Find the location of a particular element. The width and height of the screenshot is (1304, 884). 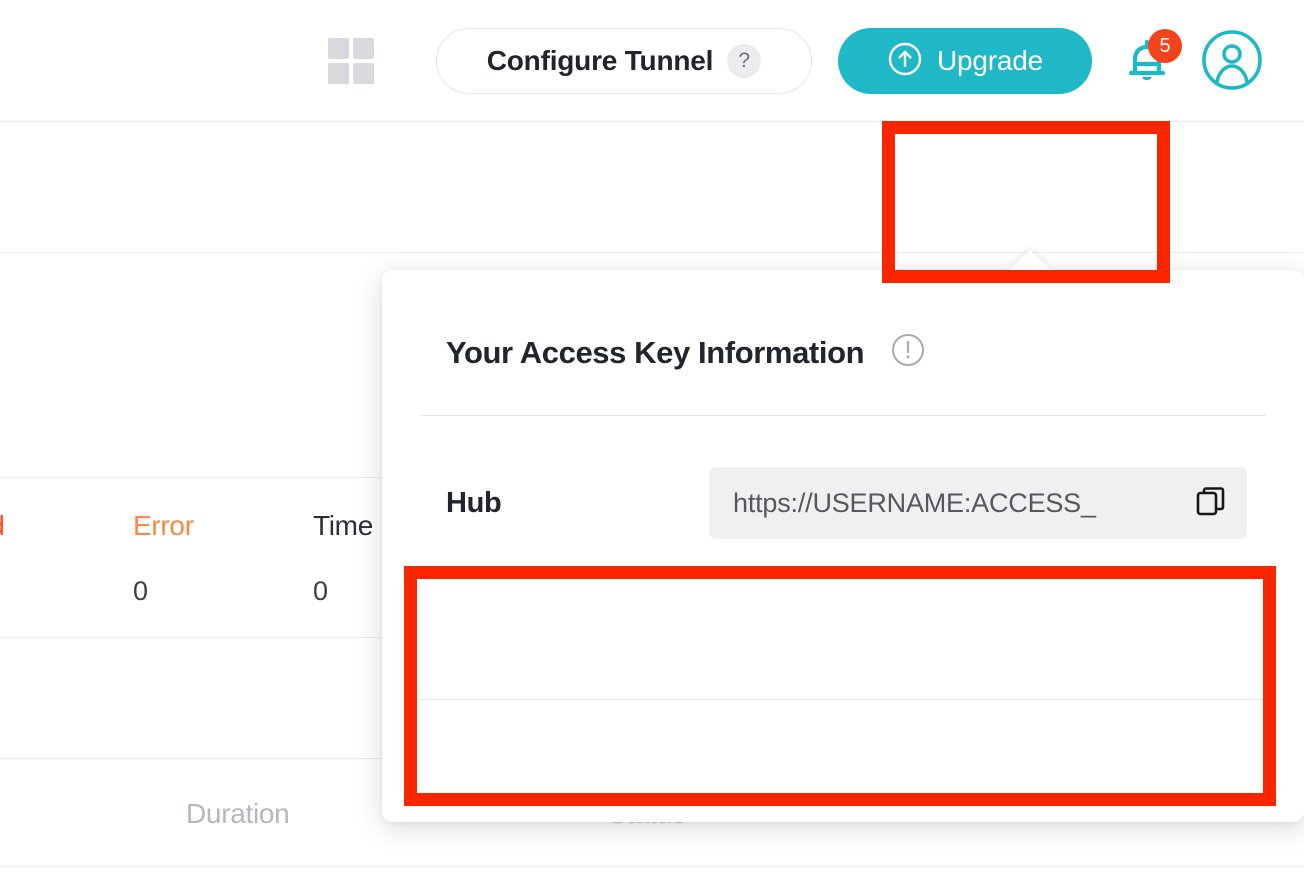

column-header-error: Error is located at coordinates (163, 525).